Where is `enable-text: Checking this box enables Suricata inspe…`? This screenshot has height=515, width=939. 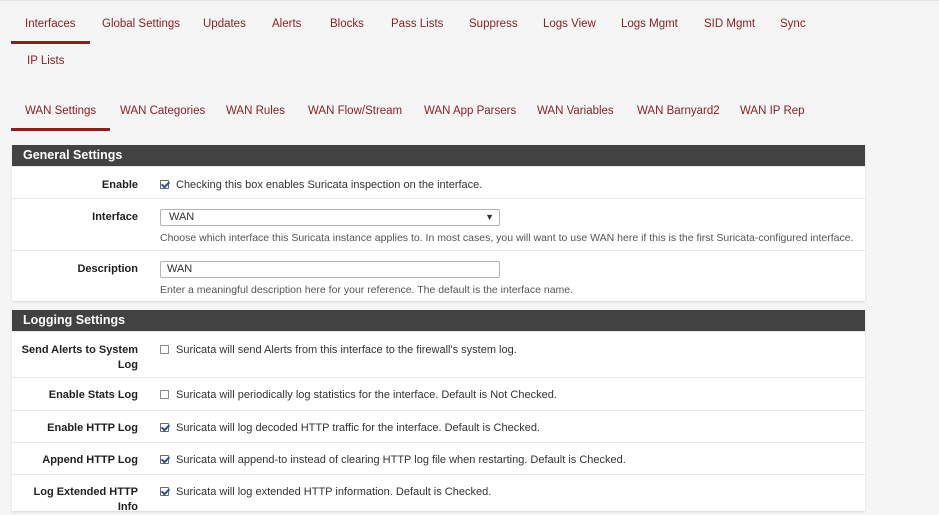 enable-text: Checking this box enables Suricata inspe… is located at coordinates (329, 185).